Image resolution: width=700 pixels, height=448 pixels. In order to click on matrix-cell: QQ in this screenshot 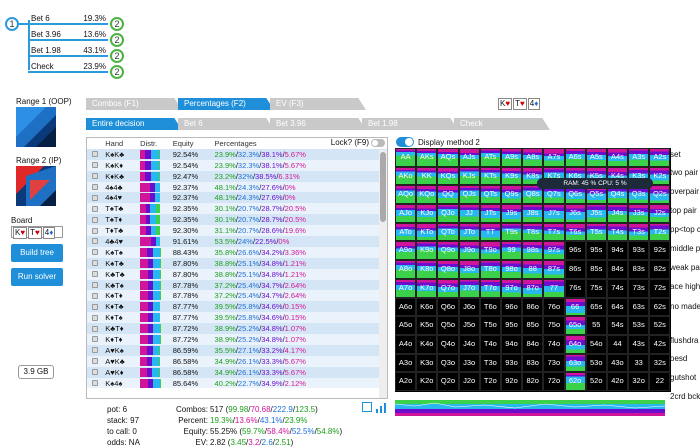, I will do `click(448, 195)`.